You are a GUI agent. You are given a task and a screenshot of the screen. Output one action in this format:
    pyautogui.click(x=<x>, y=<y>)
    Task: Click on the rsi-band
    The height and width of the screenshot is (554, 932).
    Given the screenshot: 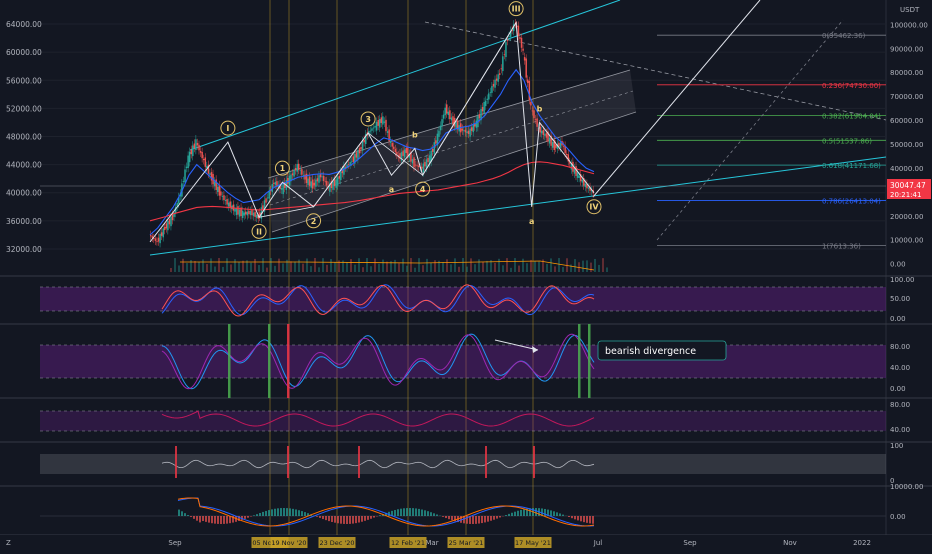 What is the action you would take?
    pyautogui.click(x=463, y=421)
    